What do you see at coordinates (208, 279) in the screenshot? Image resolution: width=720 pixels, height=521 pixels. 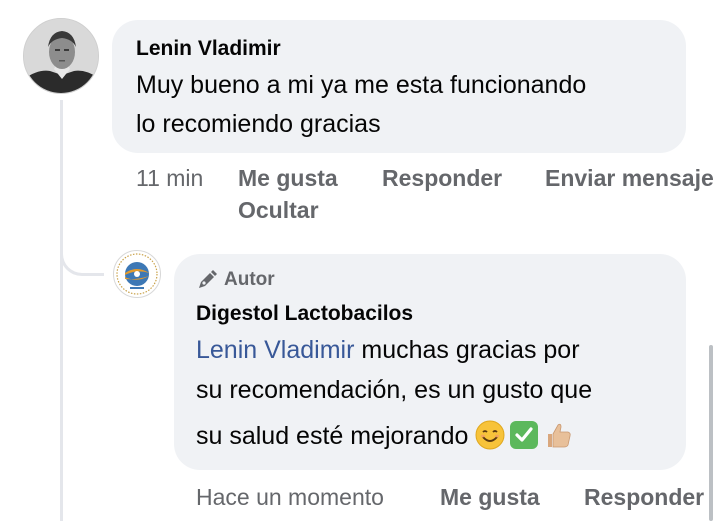 I see `pen-icon` at bounding box center [208, 279].